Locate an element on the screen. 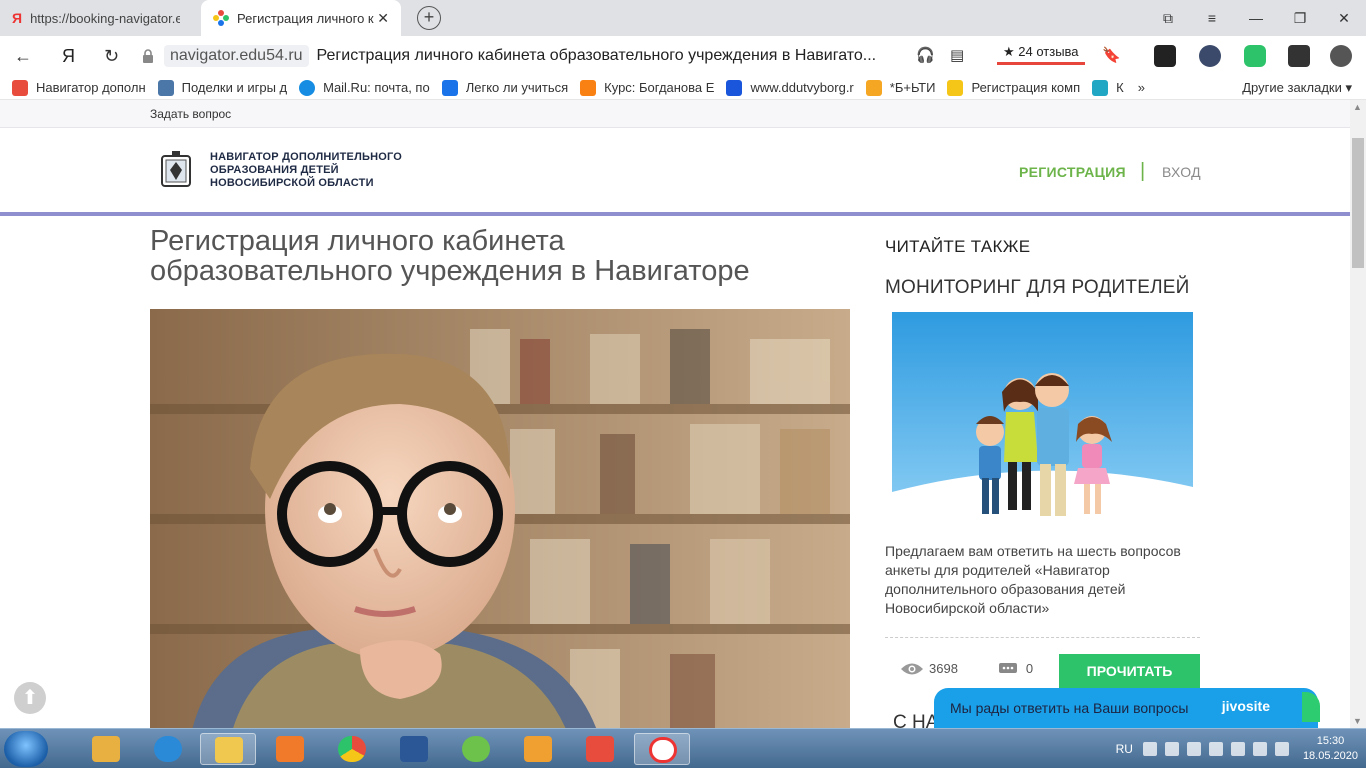 This screenshot has height=769, width=1366. scroll-down-arrow-icon: ▼ is located at coordinates (1357, 721).